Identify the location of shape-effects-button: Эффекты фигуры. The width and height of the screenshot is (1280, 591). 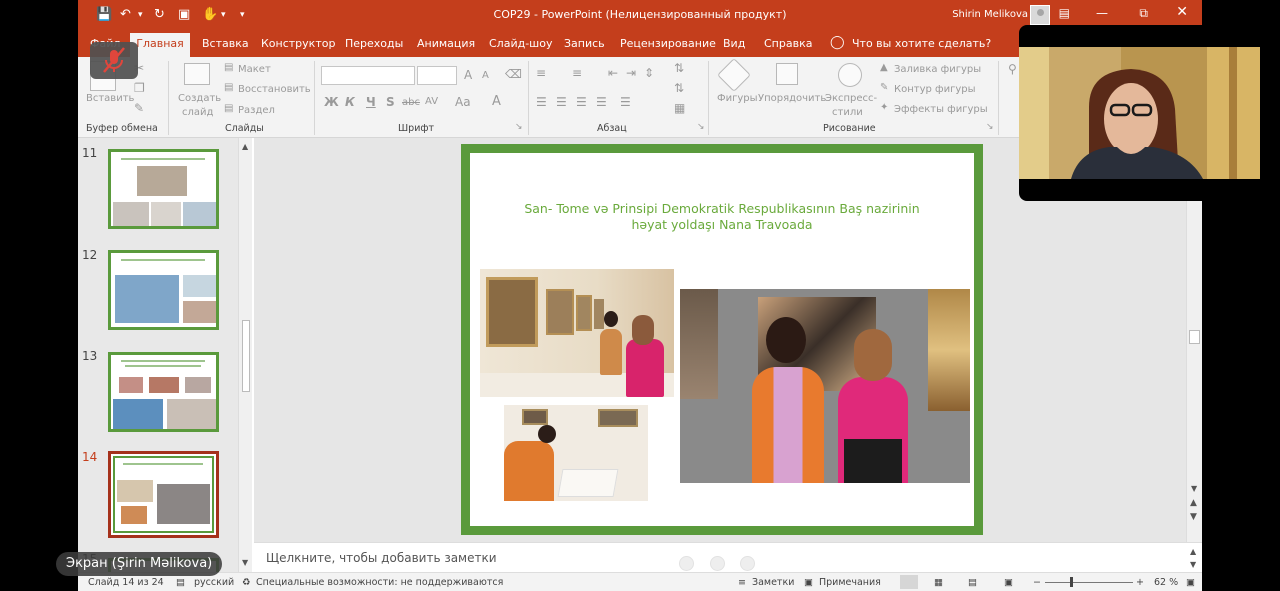
(941, 109).